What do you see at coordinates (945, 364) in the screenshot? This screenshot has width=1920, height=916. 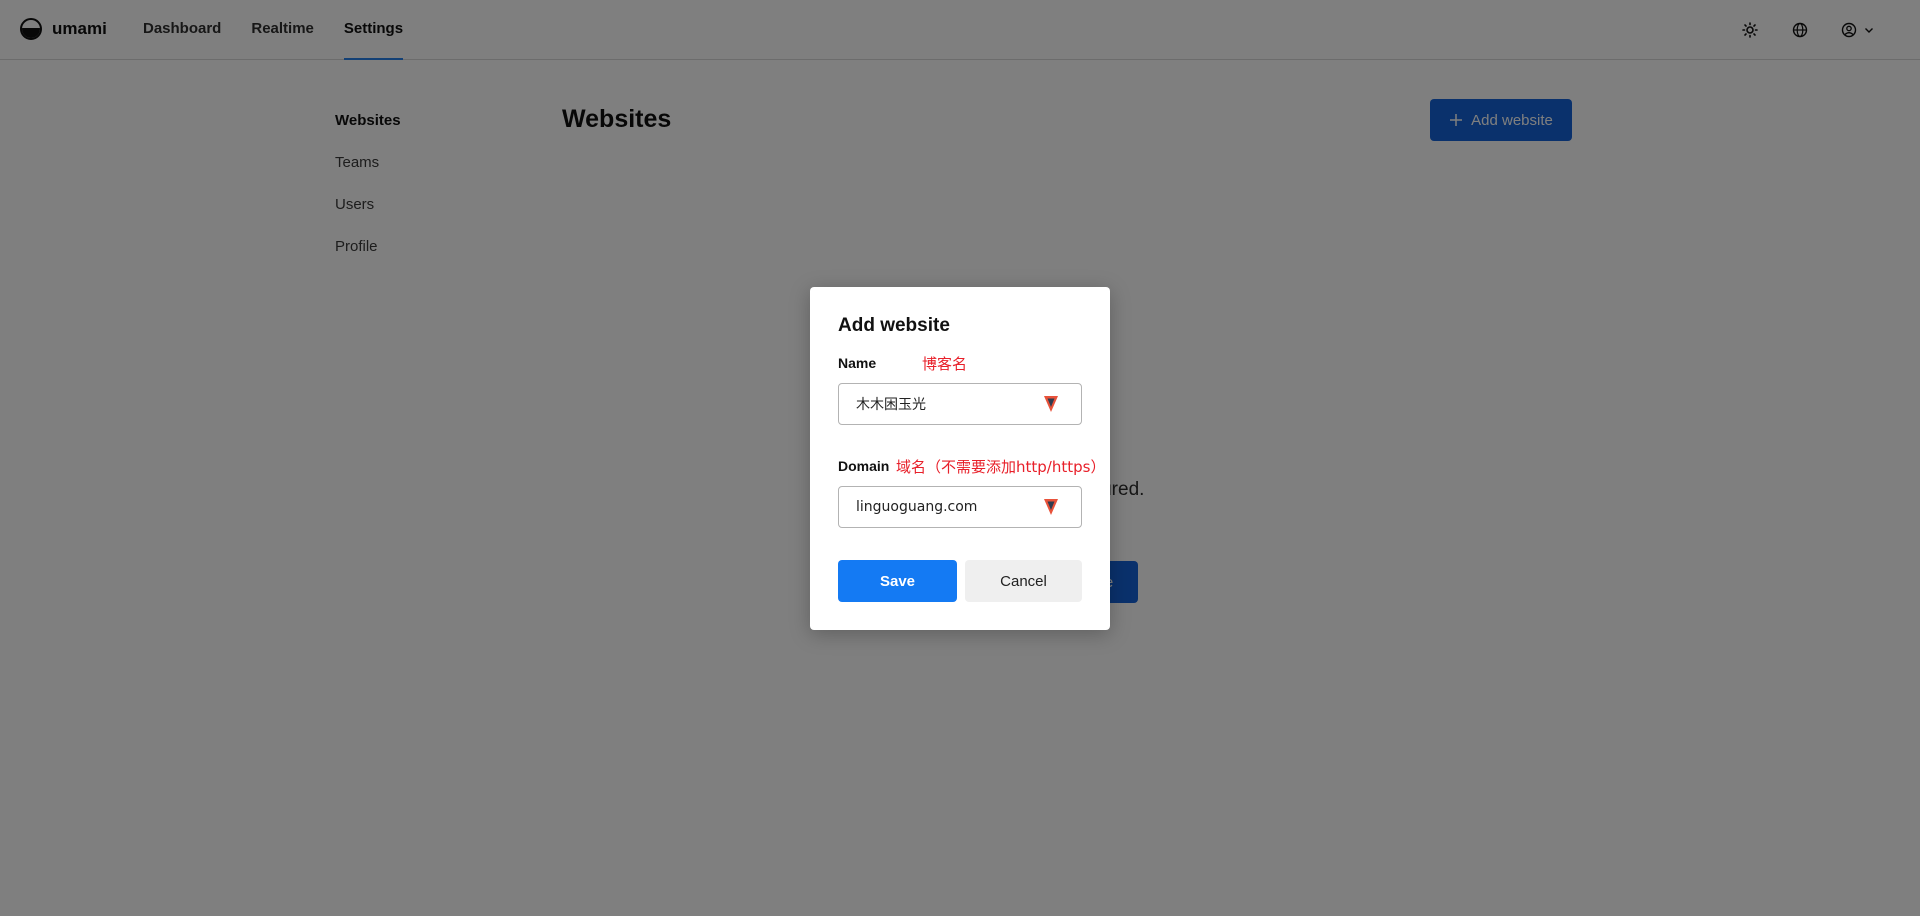 I see `name-annotation: 博客名` at bounding box center [945, 364].